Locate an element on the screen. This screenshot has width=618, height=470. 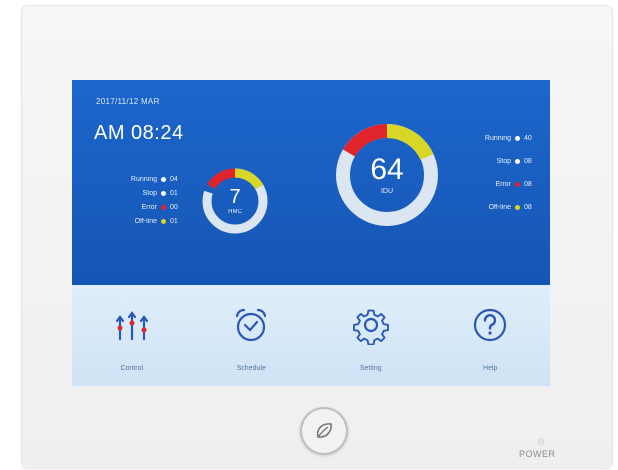
home-button is located at coordinates (324, 431).